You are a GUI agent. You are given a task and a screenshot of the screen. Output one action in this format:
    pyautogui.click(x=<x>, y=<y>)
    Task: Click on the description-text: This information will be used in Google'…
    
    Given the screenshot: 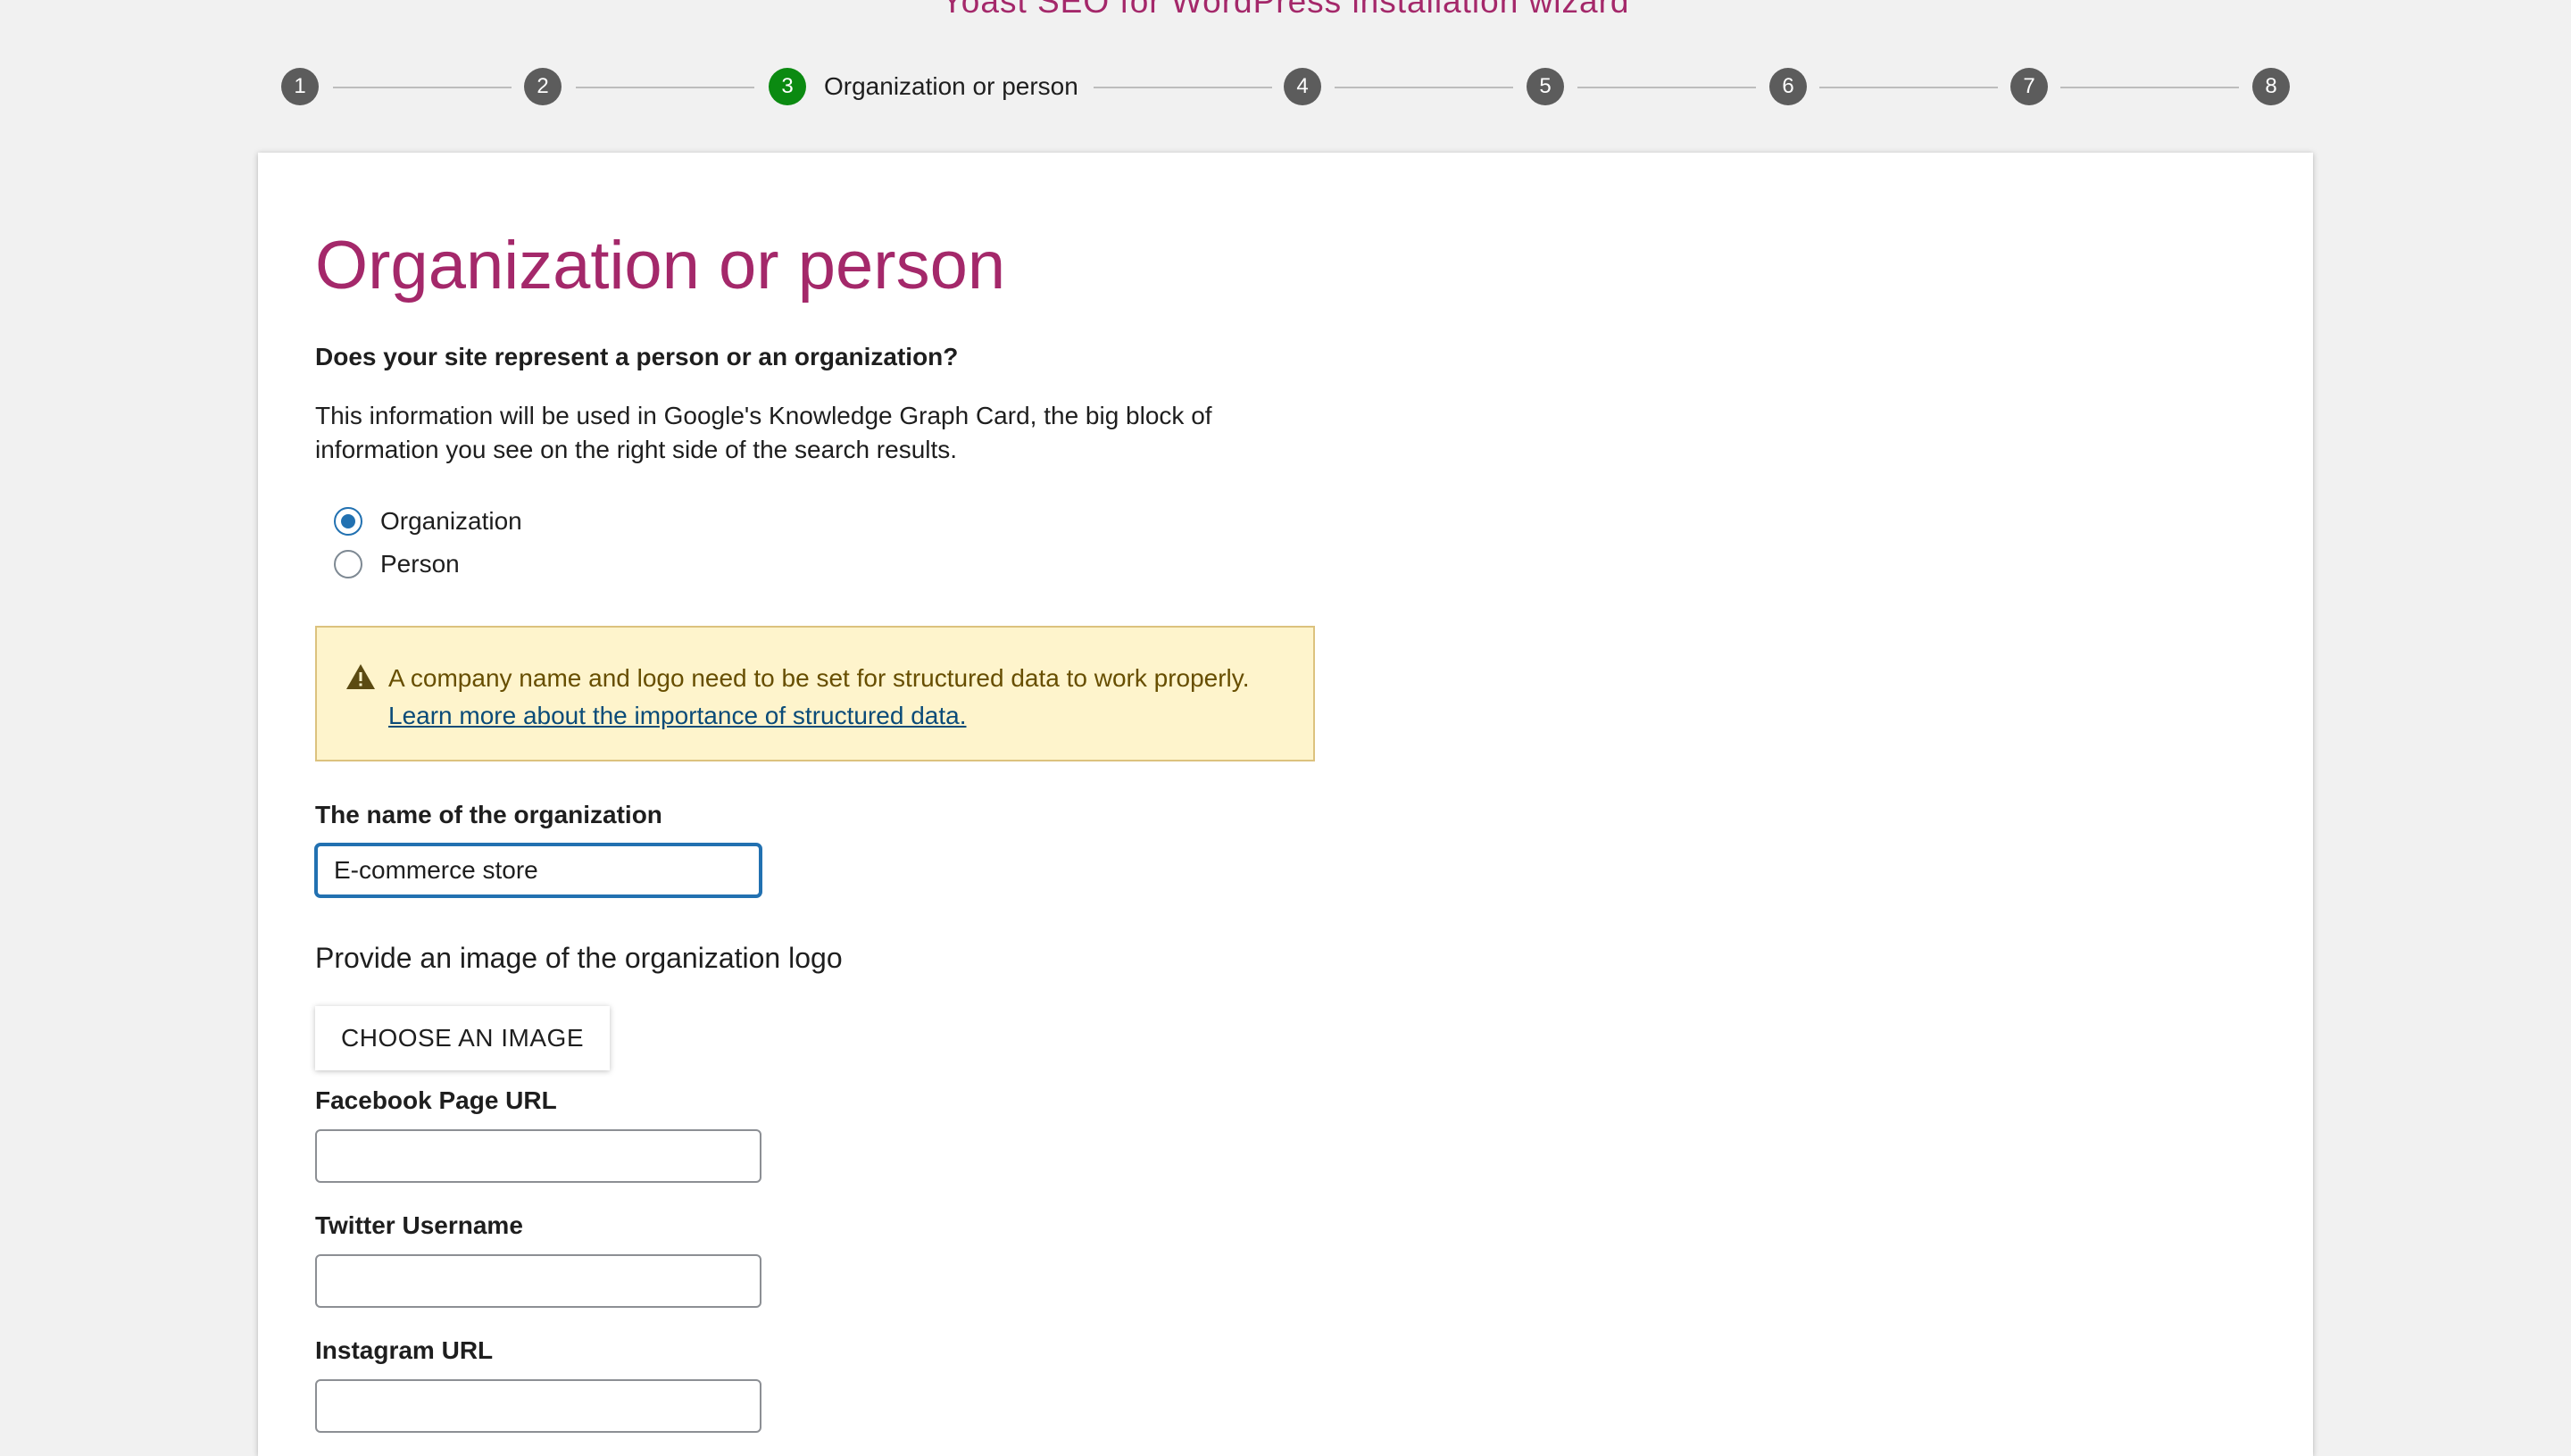 What is the action you would take?
    pyautogui.click(x=763, y=433)
    